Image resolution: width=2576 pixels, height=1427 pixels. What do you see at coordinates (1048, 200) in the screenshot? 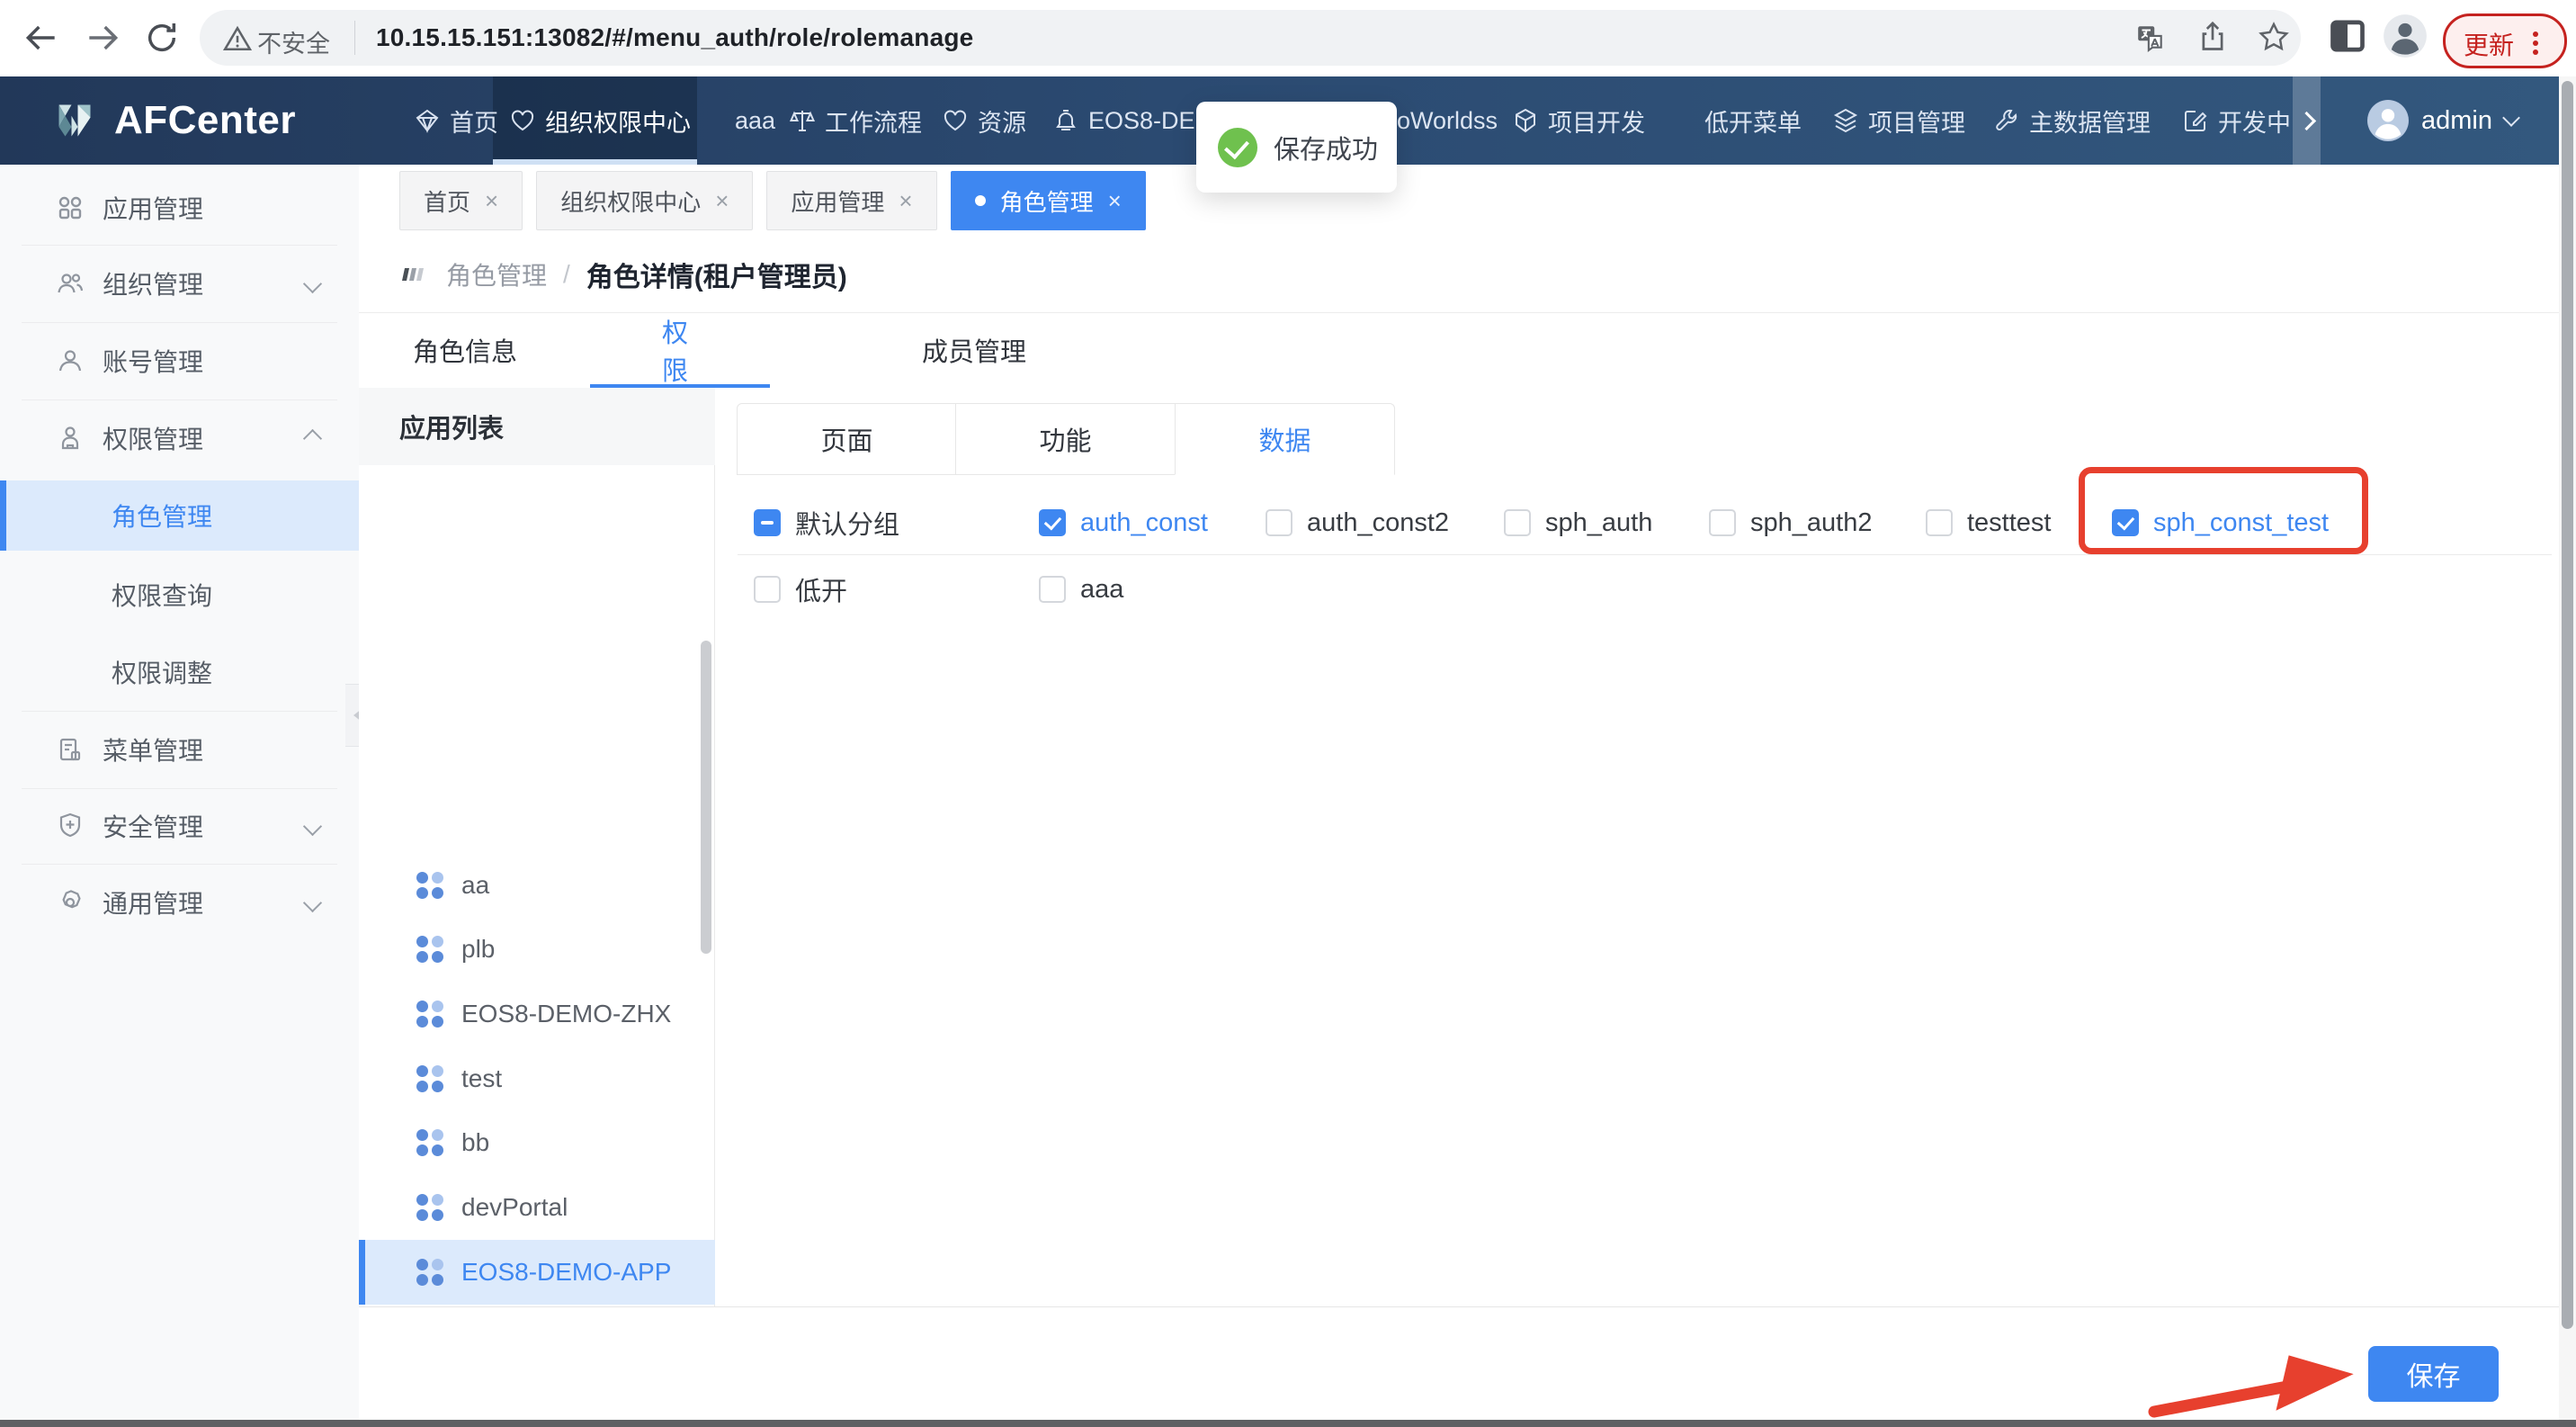
I see `tab-chip-role-mgmt: 角色管理 ×` at bounding box center [1048, 200].